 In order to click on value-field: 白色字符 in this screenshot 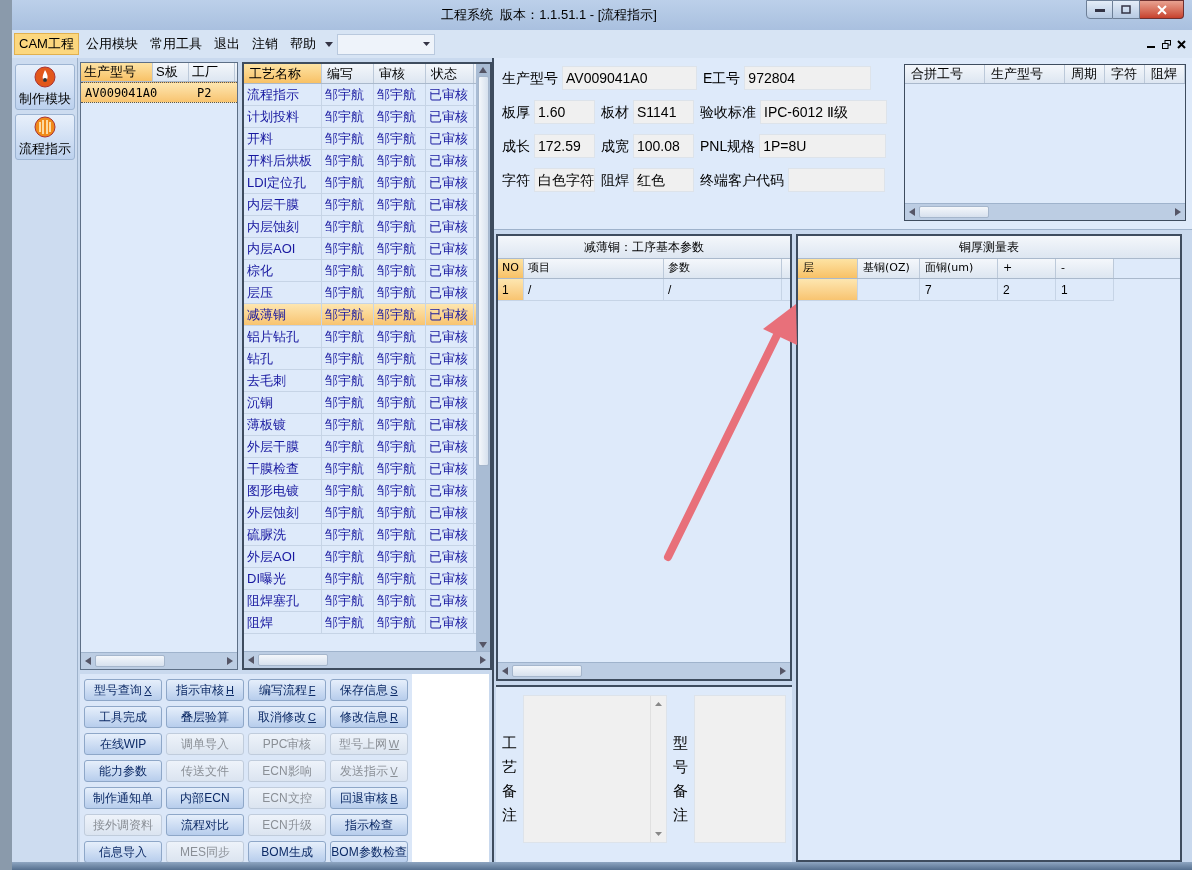, I will do `click(564, 180)`.